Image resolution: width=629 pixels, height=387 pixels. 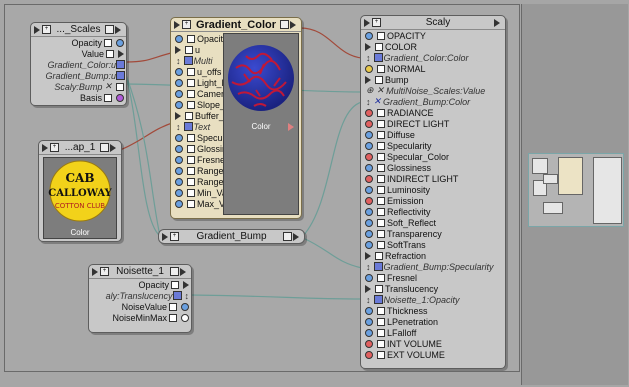 I want to click on map-node-header: + ...ap_1, so click(x=80, y=148).